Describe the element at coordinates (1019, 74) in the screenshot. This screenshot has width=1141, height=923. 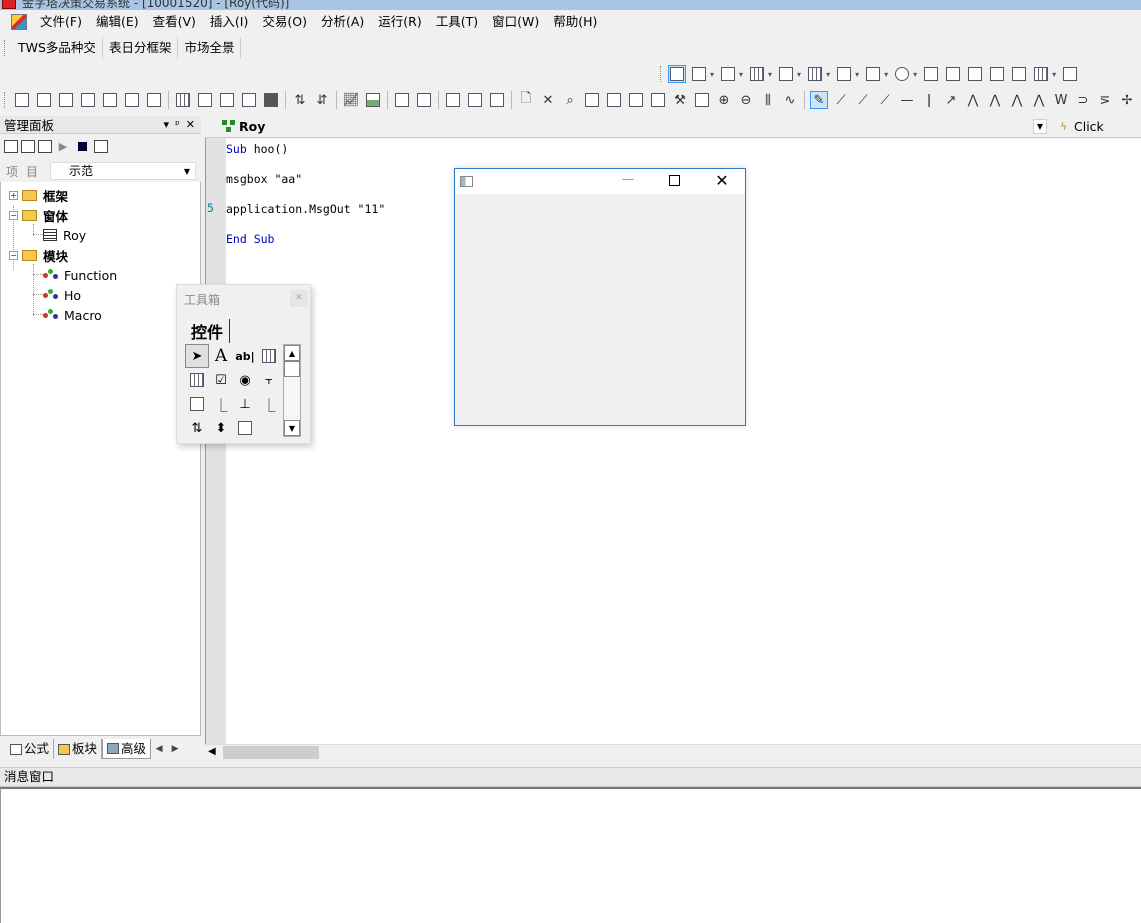
I see `layers-icon` at that location.